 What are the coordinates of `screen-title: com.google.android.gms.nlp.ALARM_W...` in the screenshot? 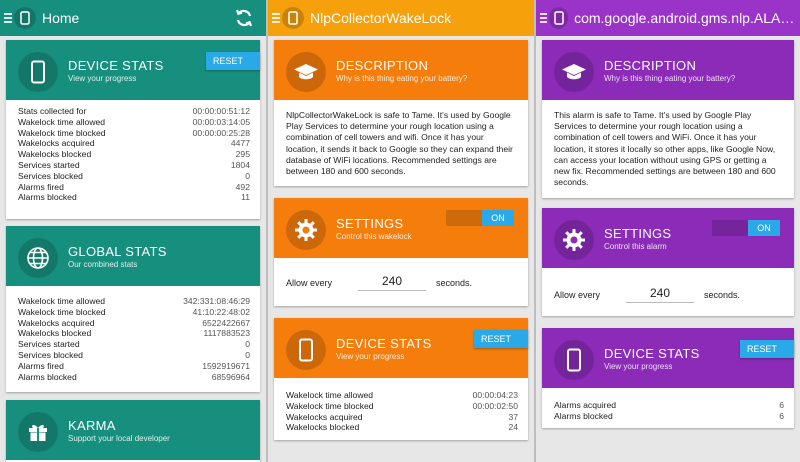 It's located at (687, 18).